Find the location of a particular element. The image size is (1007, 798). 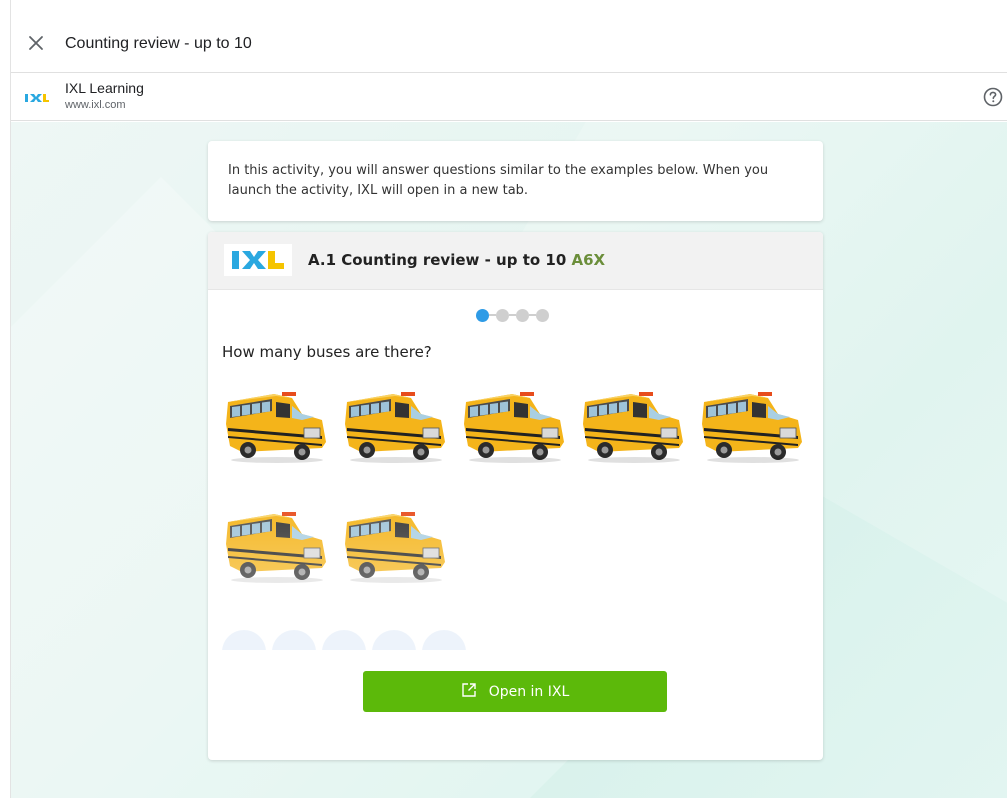

skill-header: A.1 Counting review - up to 10 A6X is located at coordinates (515, 261).